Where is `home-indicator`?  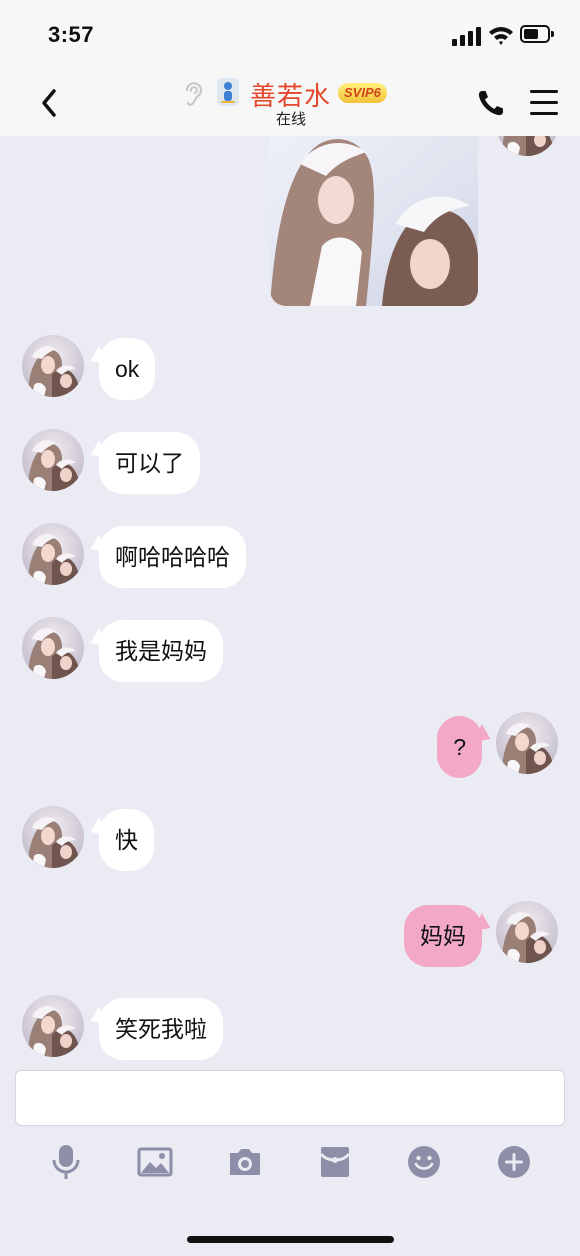 home-indicator is located at coordinates (290, 1239).